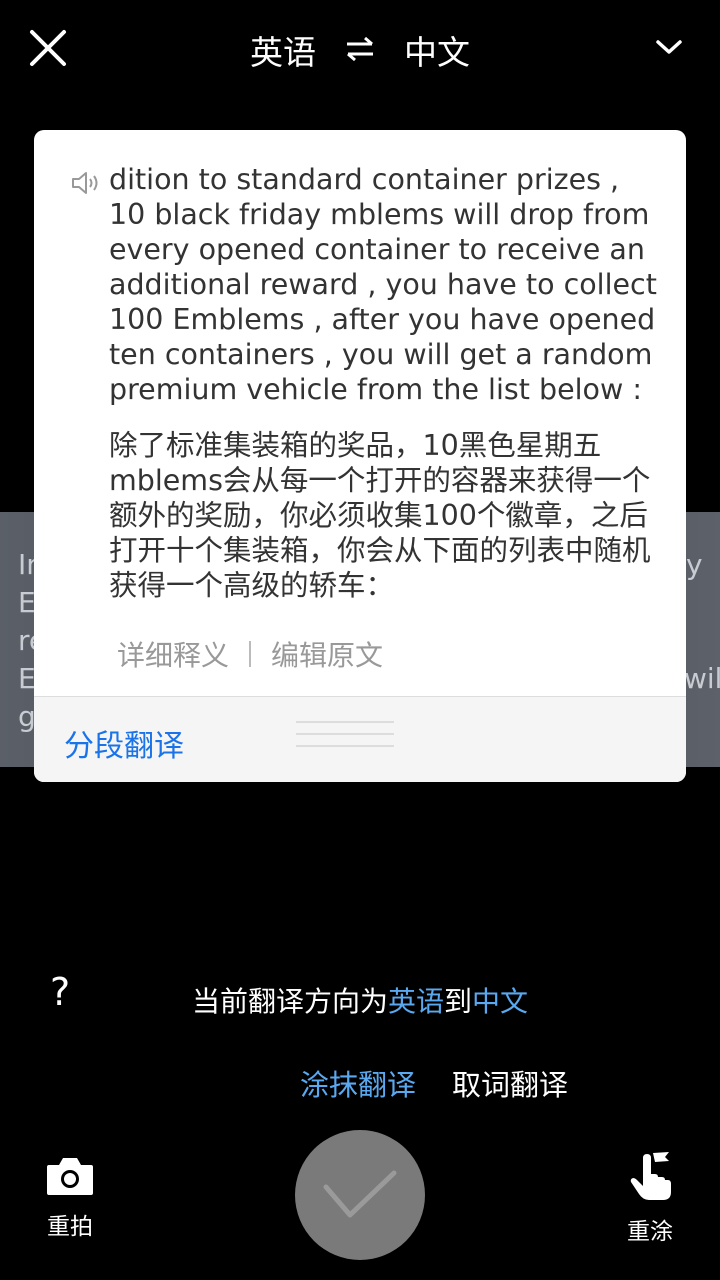 The height and width of the screenshot is (1280, 720). What do you see at coordinates (327, 654) in the screenshot?
I see `edit-source-link: 编辑原文` at bounding box center [327, 654].